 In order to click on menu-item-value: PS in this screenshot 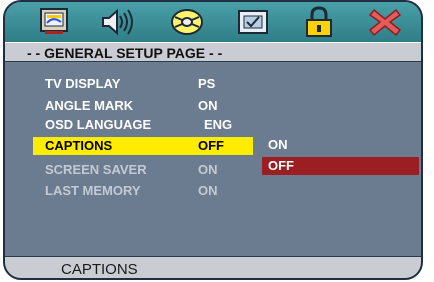, I will do `click(207, 83)`.